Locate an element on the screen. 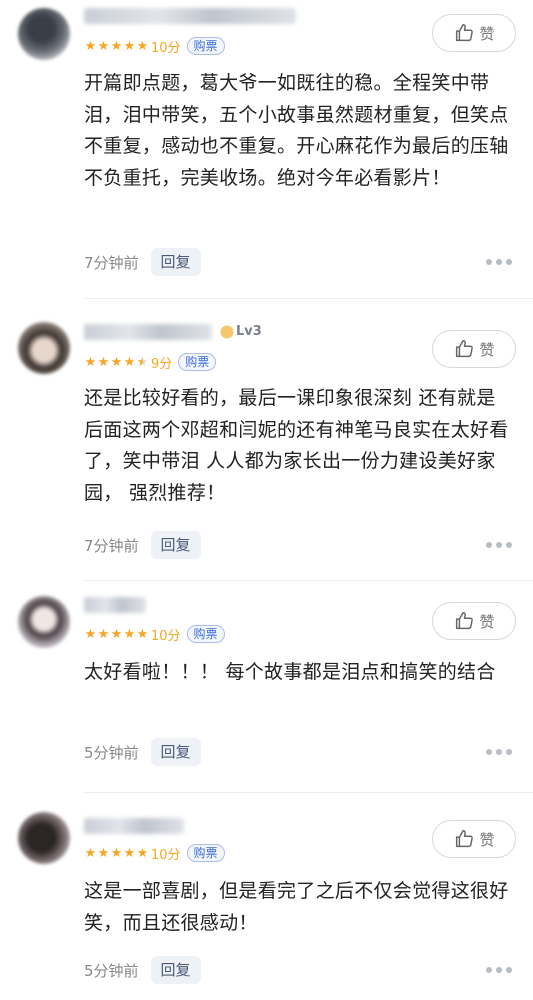 This screenshot has height=1000, width=533. score-label: 9分 is located at coordinates (162, 364).